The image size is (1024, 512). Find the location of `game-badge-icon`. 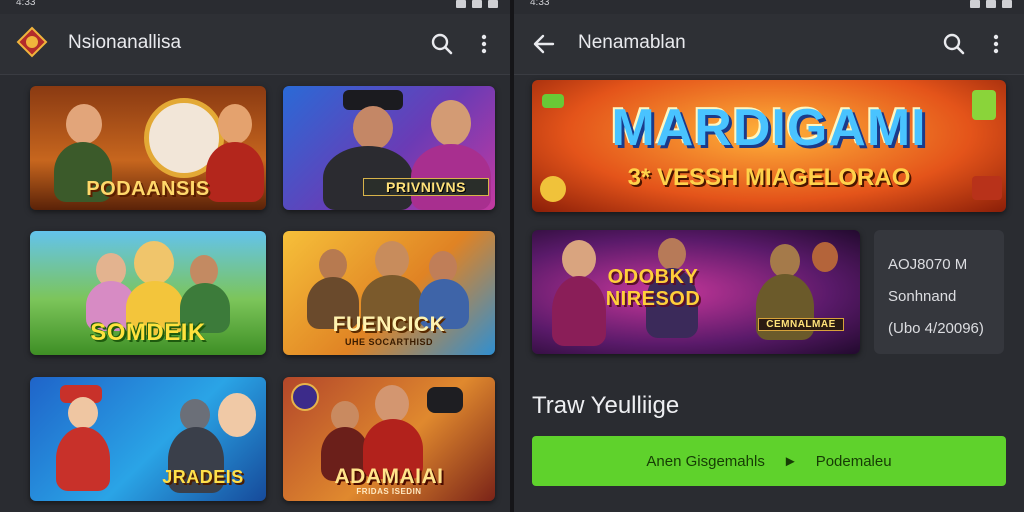

game-badge-icon is located at coordinates (305, 397).